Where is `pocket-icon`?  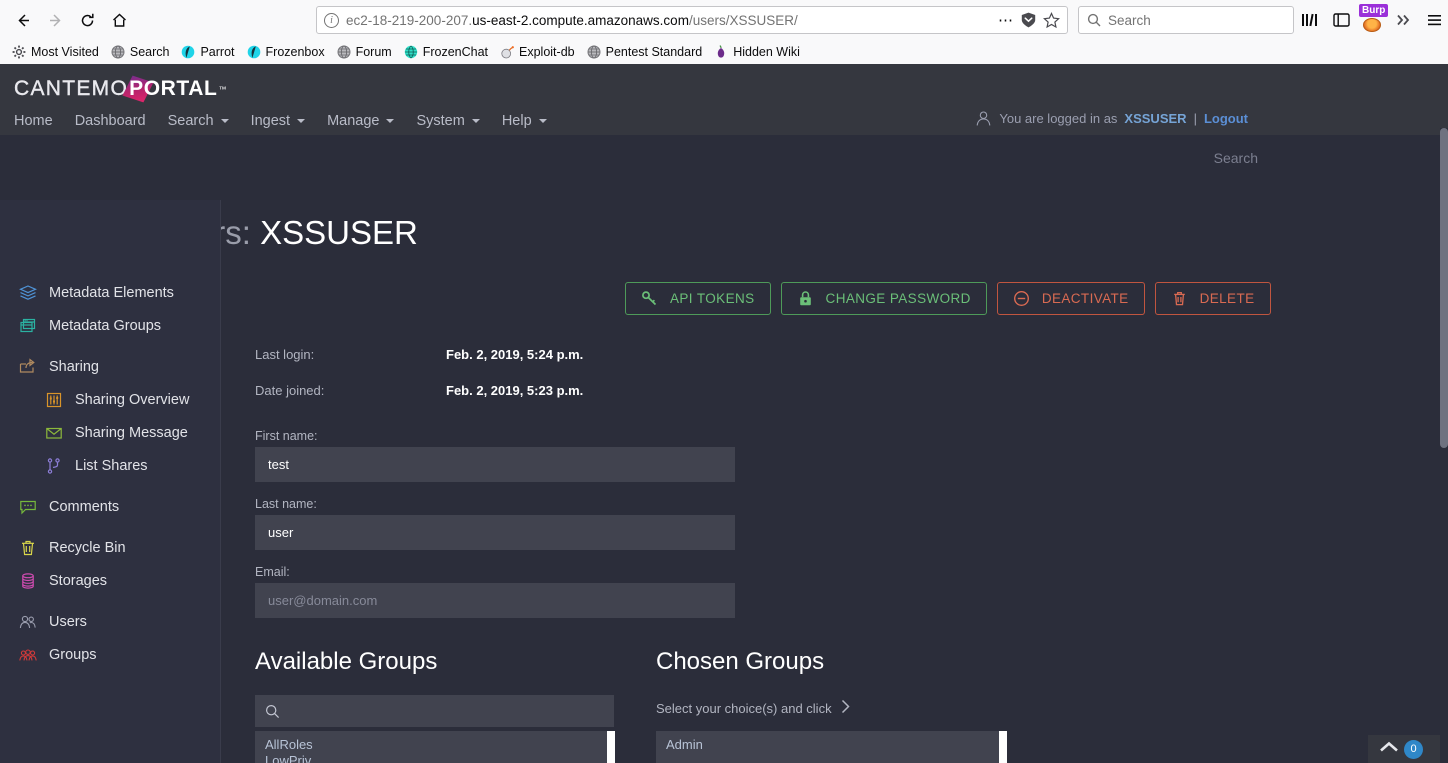
pocket-icon is located at coordinates (1028, 20).